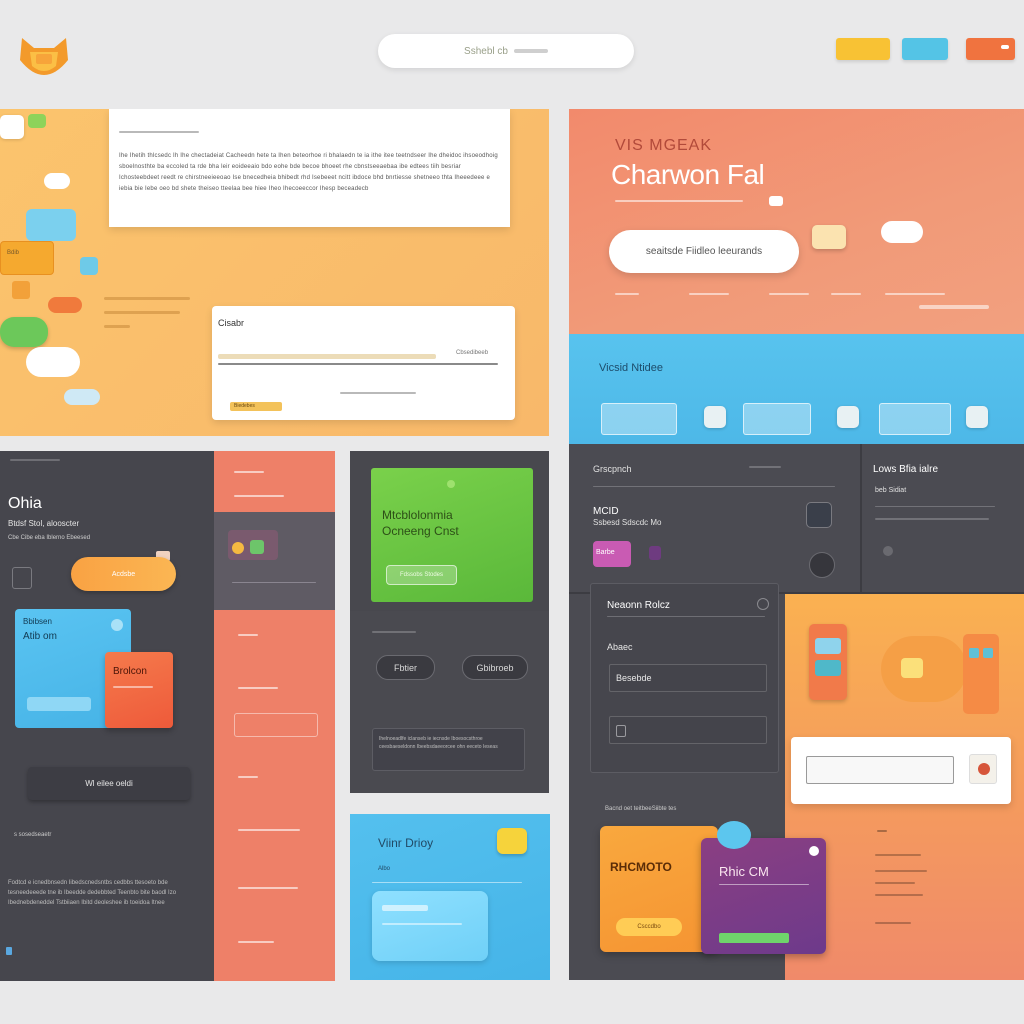  What do you see at coordinates (231, 323) in the screenshot?
I see `form-label: Cisabr` at bounding box center [231, 323].